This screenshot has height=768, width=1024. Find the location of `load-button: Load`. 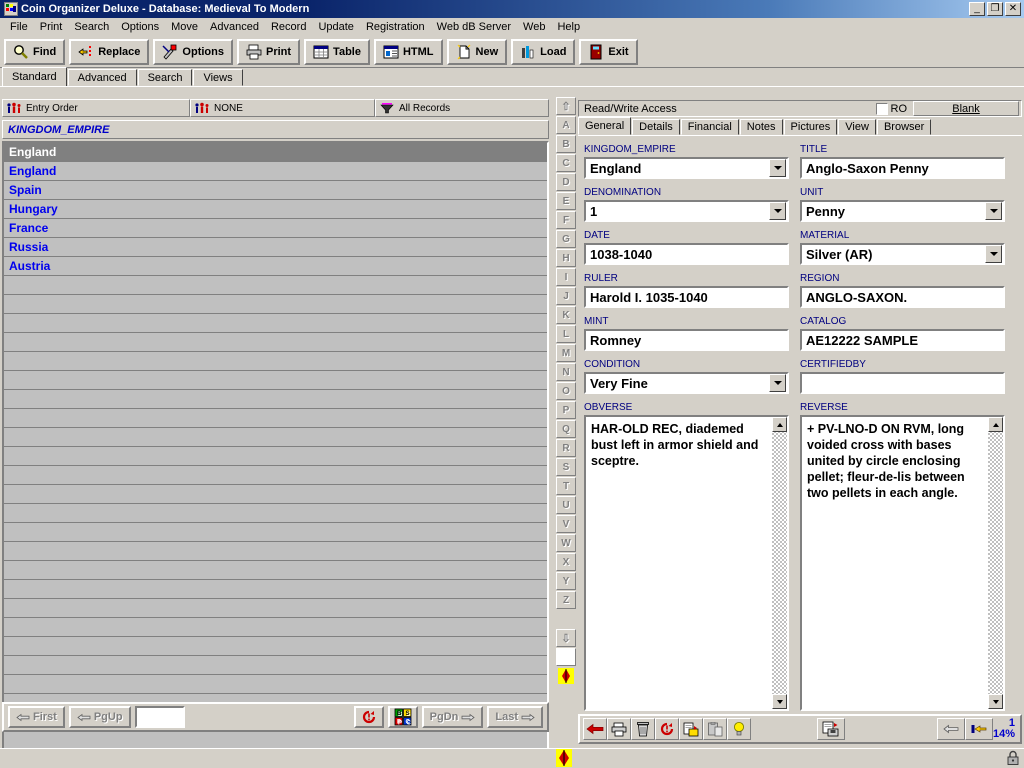

load-button: Load is located at coordinates (543, 51).